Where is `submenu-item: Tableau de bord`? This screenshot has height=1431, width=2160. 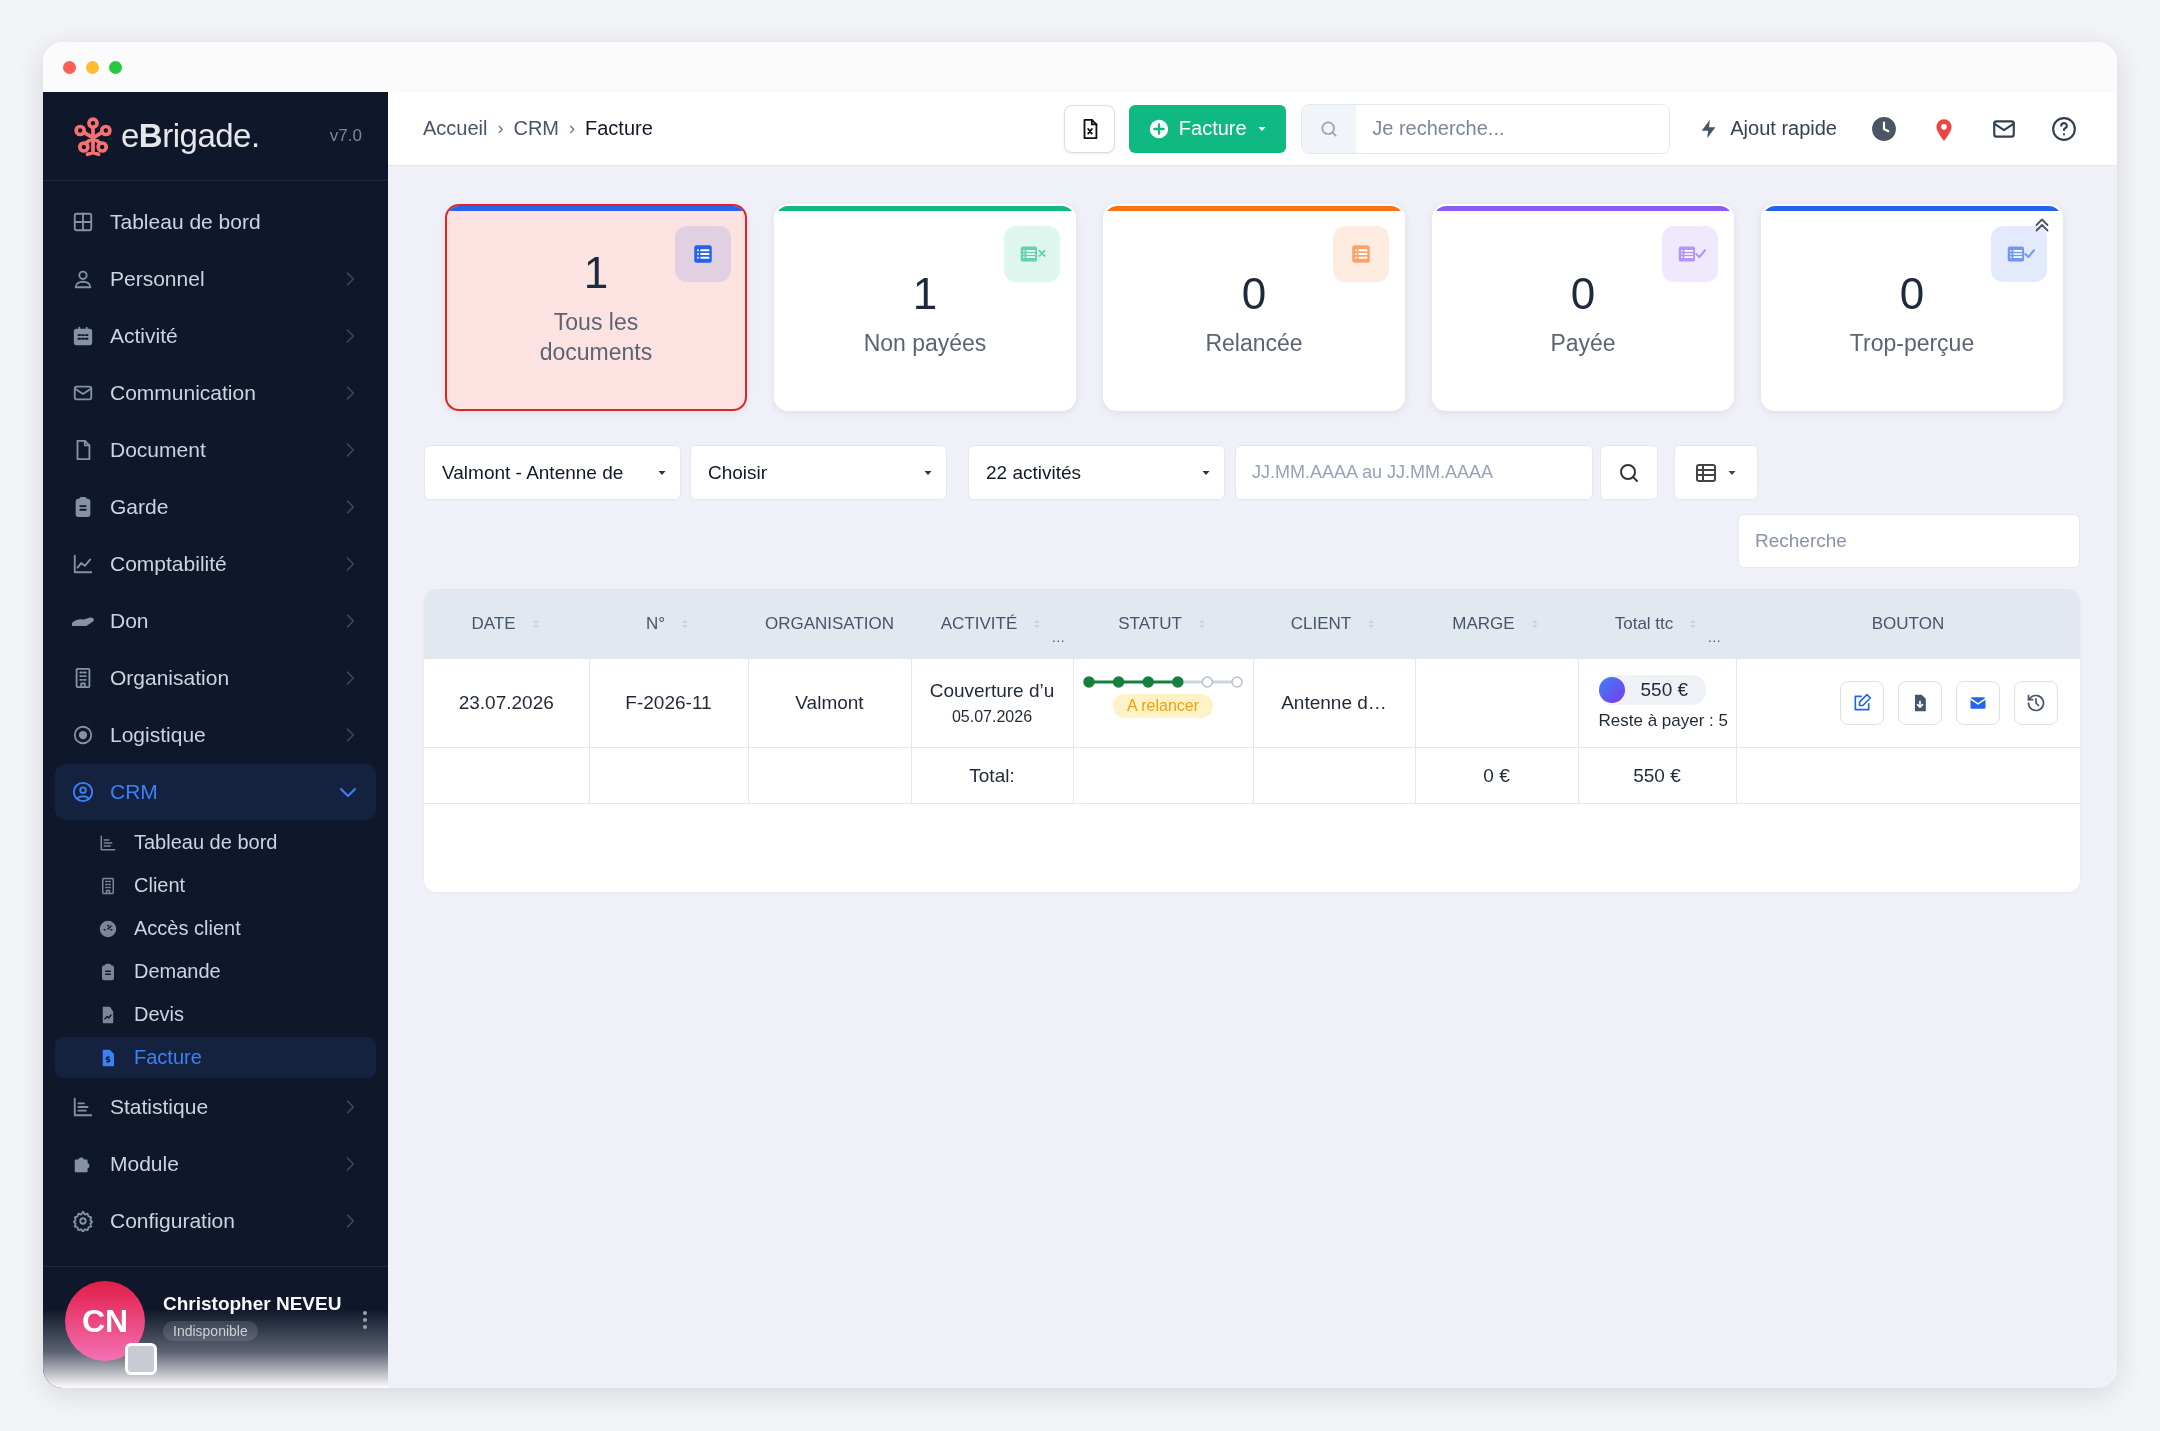 submenu-item: Tableau de bord is located at coordinates (215, 842).